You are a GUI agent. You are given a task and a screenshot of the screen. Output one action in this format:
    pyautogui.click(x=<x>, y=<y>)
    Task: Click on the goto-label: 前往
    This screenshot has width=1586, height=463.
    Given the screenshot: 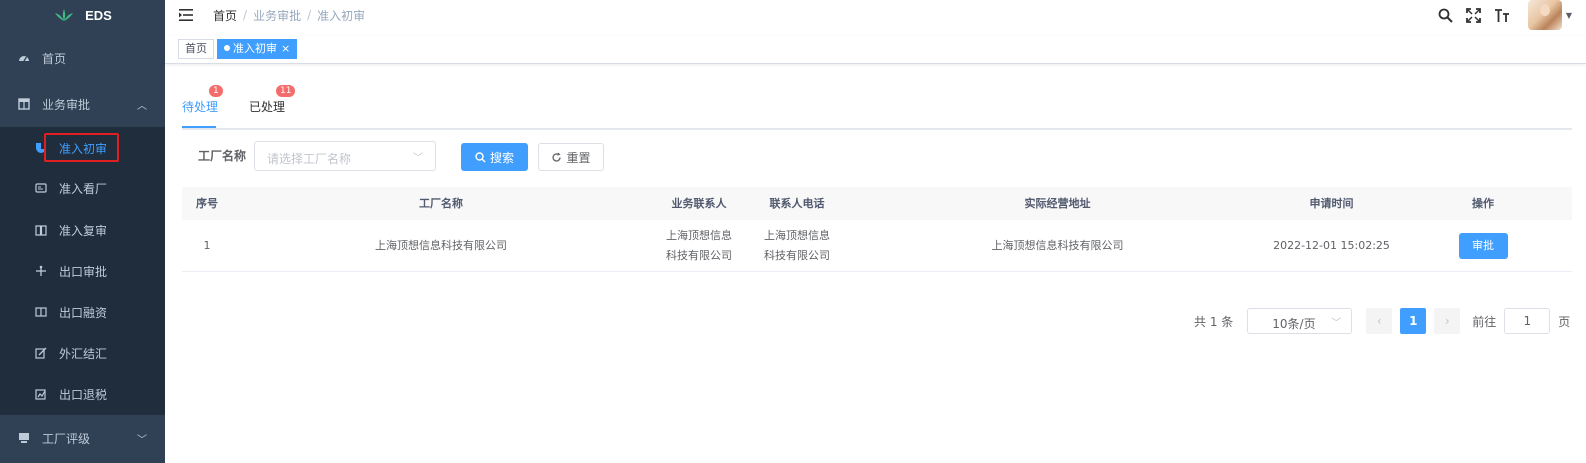 What is the action you would take?
    pyautogui.click(x=1484, y=321)
    